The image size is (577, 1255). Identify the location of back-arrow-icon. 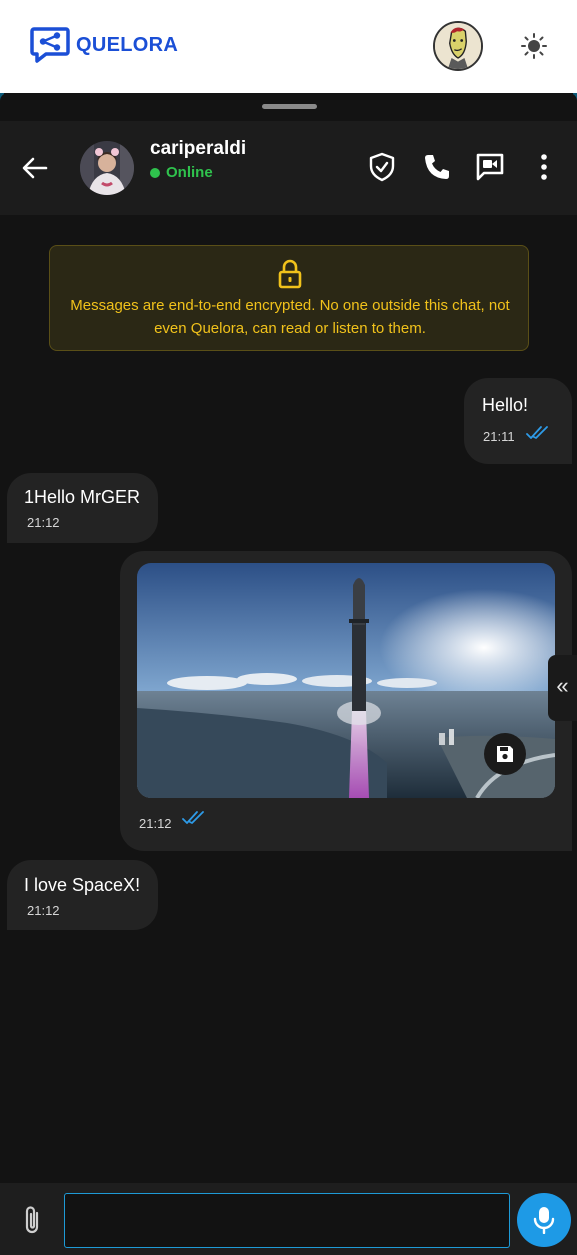
(35, 168).